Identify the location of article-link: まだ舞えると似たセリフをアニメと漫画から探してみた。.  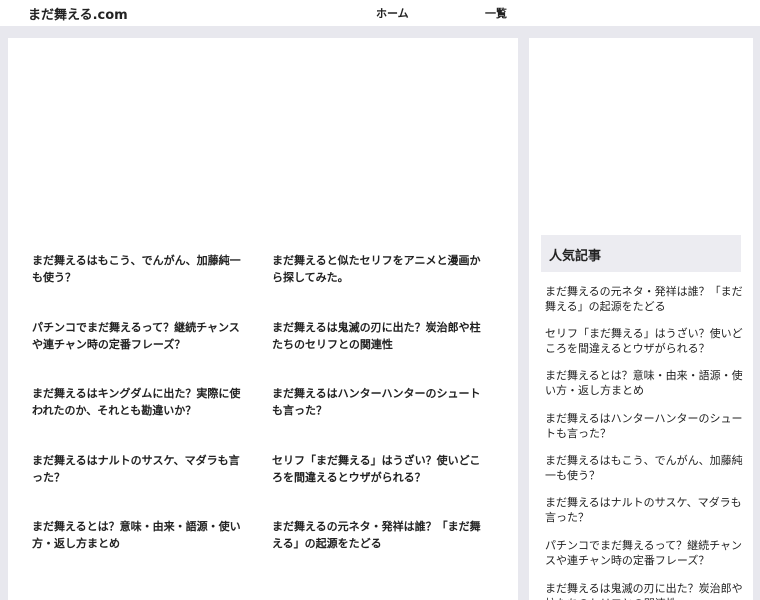
(381, 269).